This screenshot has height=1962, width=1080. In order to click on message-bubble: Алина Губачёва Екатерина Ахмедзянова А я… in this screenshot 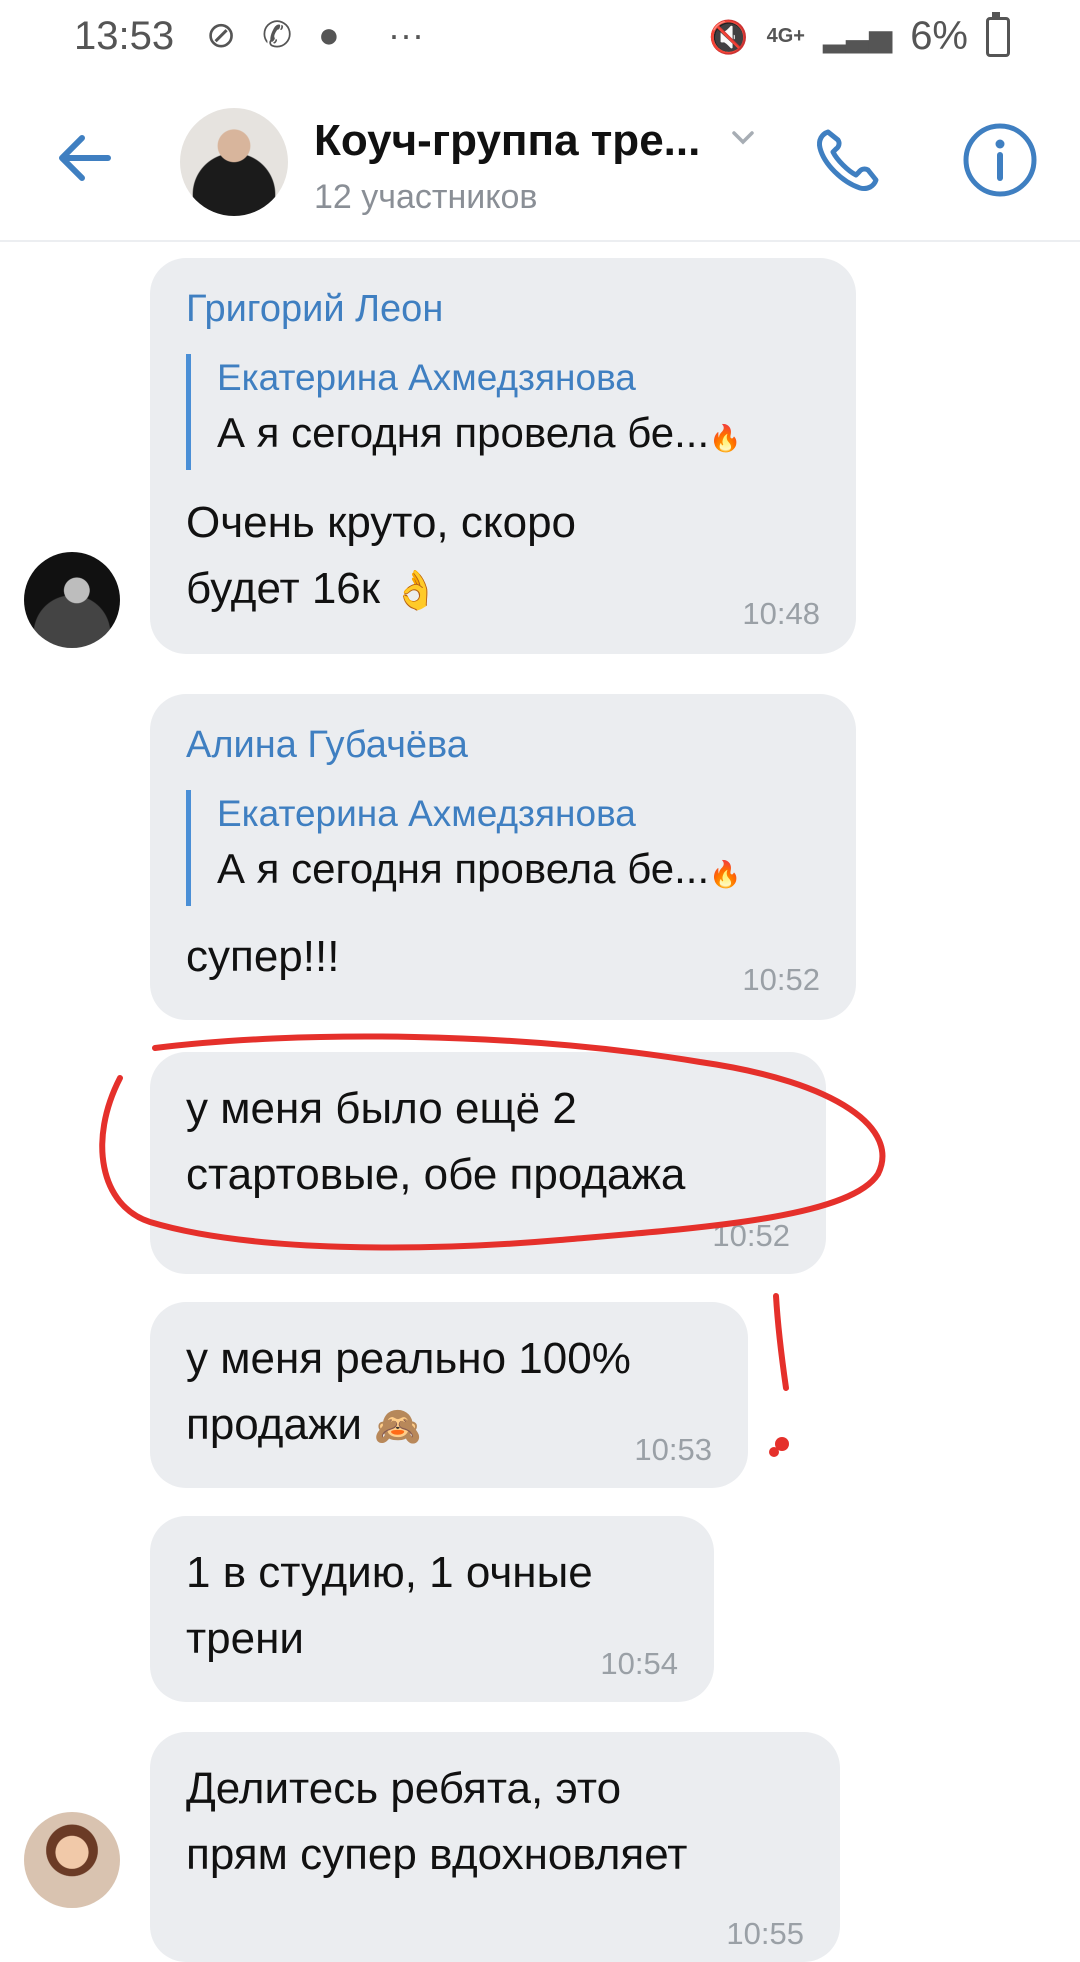, I will do `click(503, 857)`.